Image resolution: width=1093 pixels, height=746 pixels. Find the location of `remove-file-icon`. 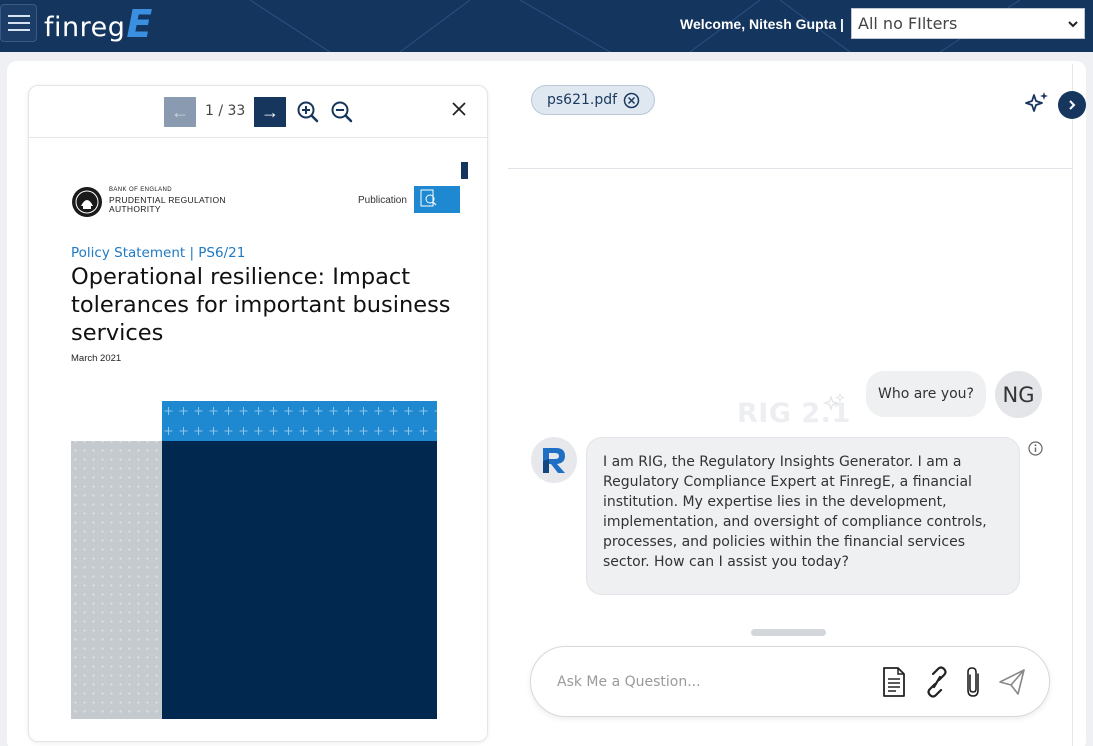

remove-file-icon is located at coordinates (631, 100).